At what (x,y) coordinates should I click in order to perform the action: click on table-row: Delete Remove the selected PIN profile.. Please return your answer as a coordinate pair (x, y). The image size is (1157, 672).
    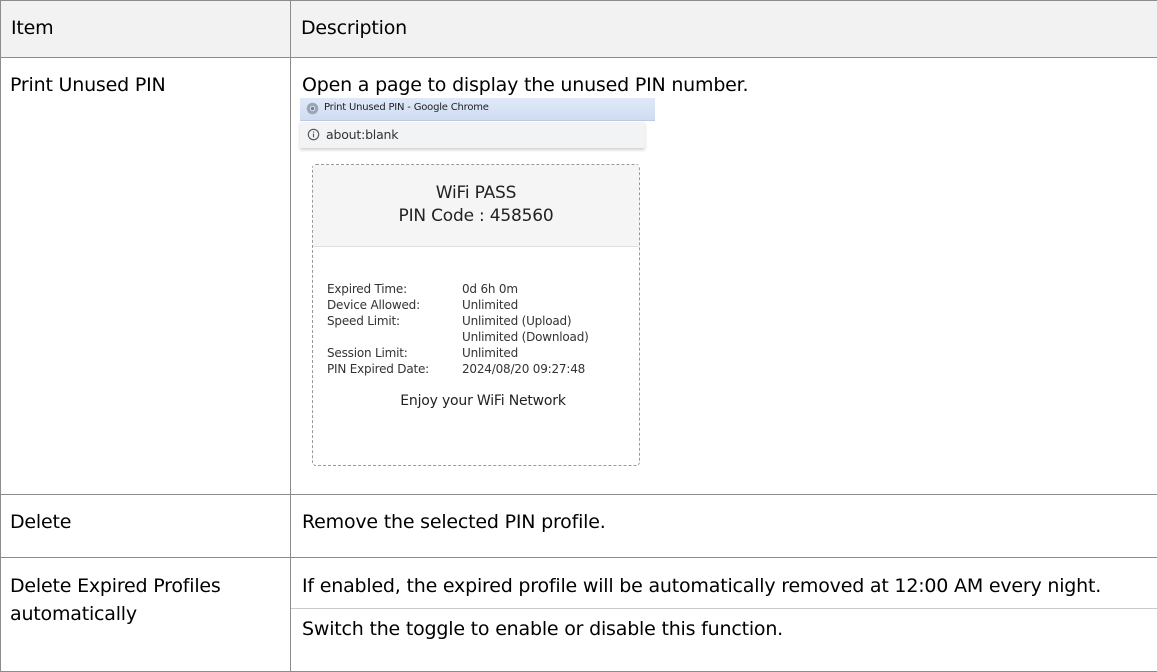
    Looking at the image, I should click on (579, 526).